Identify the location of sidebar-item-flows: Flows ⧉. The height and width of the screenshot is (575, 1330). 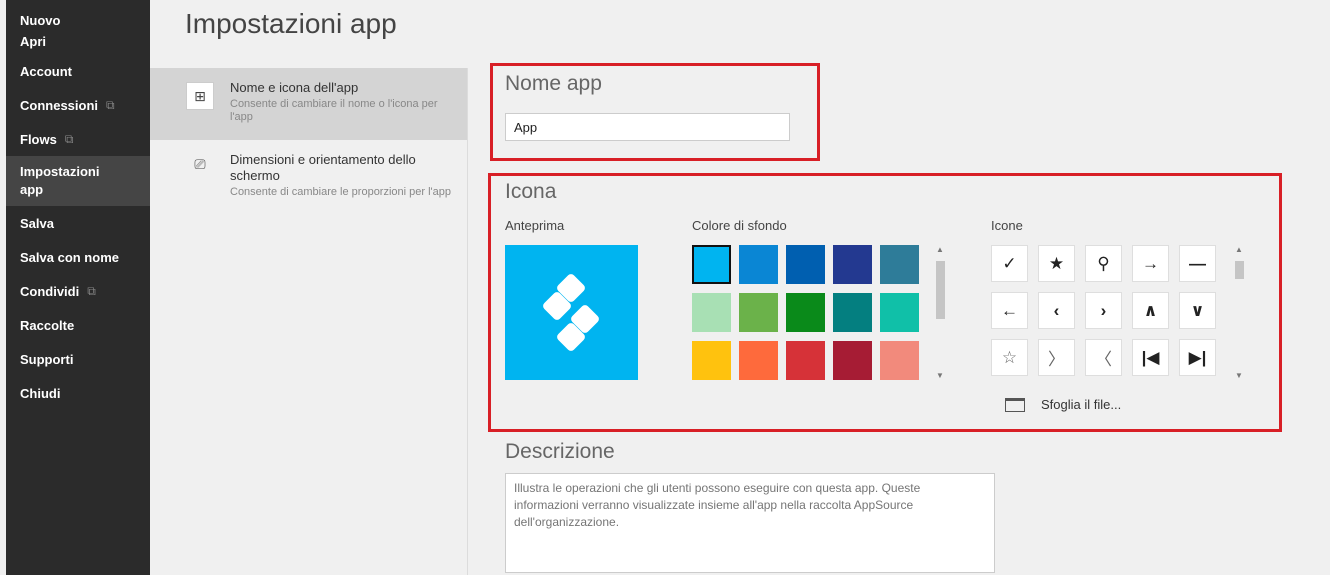
(78, 139).